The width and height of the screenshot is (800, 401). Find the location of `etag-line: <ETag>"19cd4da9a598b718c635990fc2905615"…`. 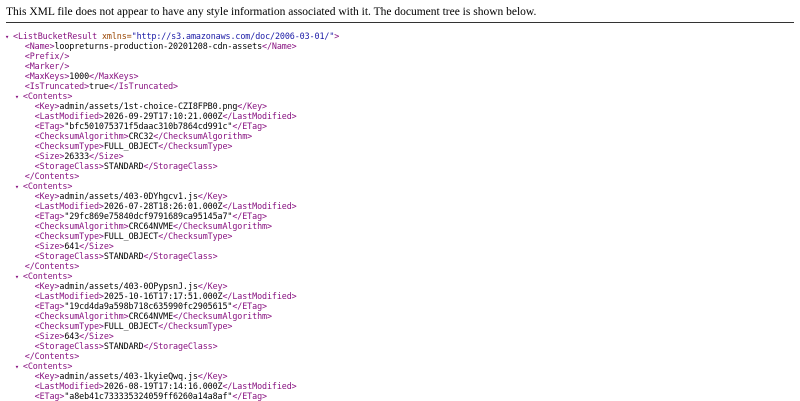

etag-line: <ETag>"19cd4da9a598b718c635990fc2905615"… is located at coordinates (402, 306).